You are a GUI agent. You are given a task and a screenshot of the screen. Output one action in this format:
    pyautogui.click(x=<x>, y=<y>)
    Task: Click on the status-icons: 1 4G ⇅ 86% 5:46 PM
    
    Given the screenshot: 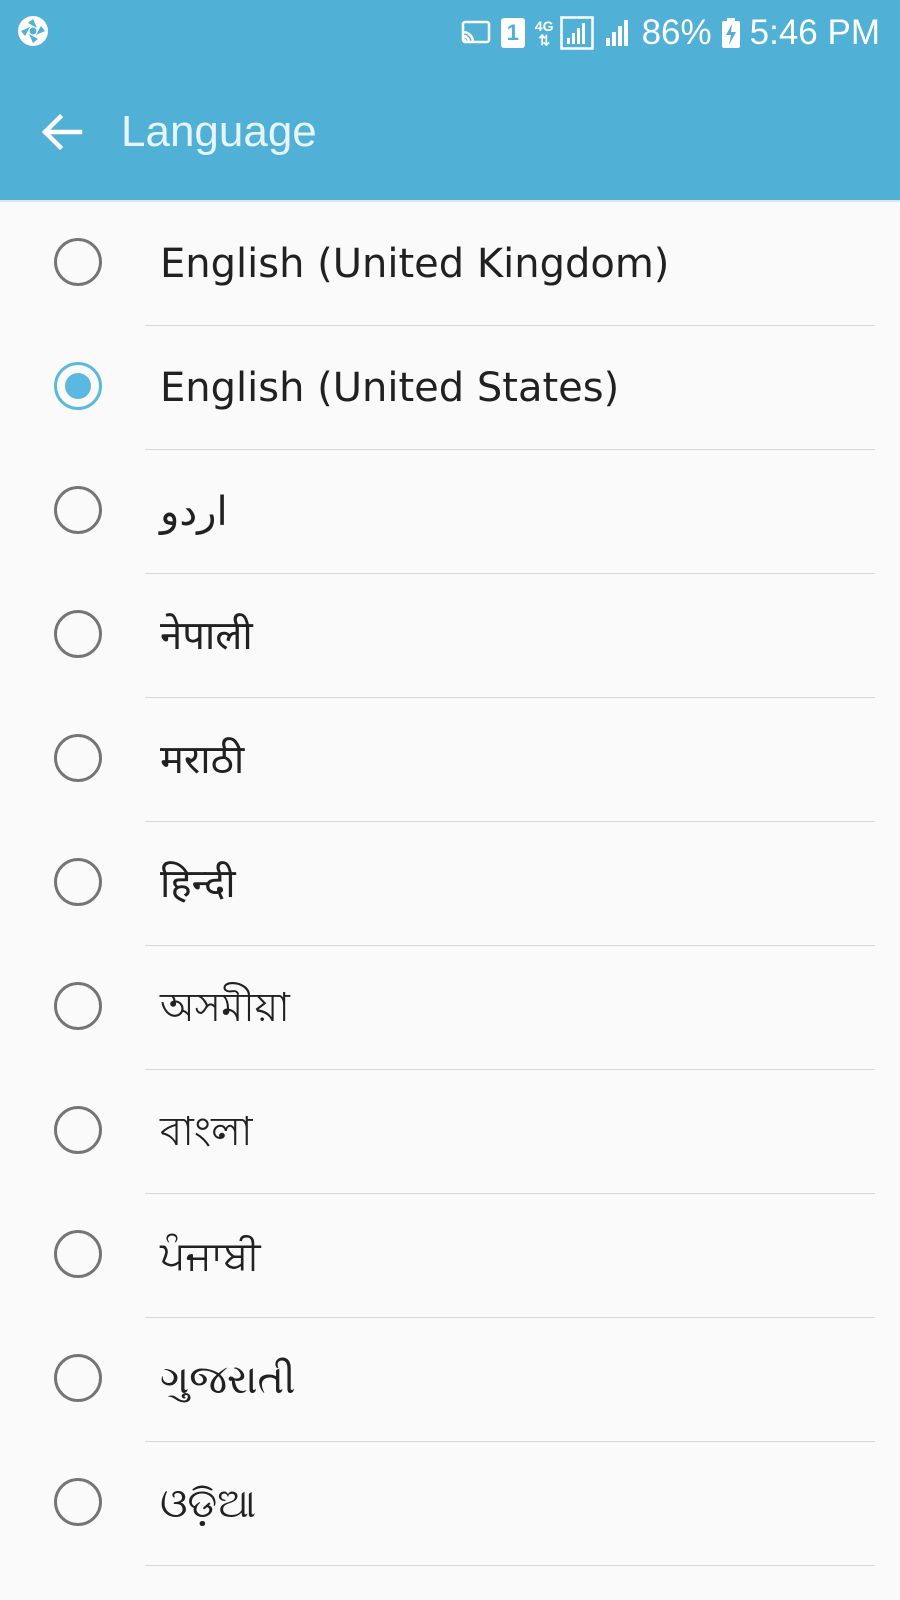 What is the action you would take?
    pyautogui.click(x=670, y=33)
    